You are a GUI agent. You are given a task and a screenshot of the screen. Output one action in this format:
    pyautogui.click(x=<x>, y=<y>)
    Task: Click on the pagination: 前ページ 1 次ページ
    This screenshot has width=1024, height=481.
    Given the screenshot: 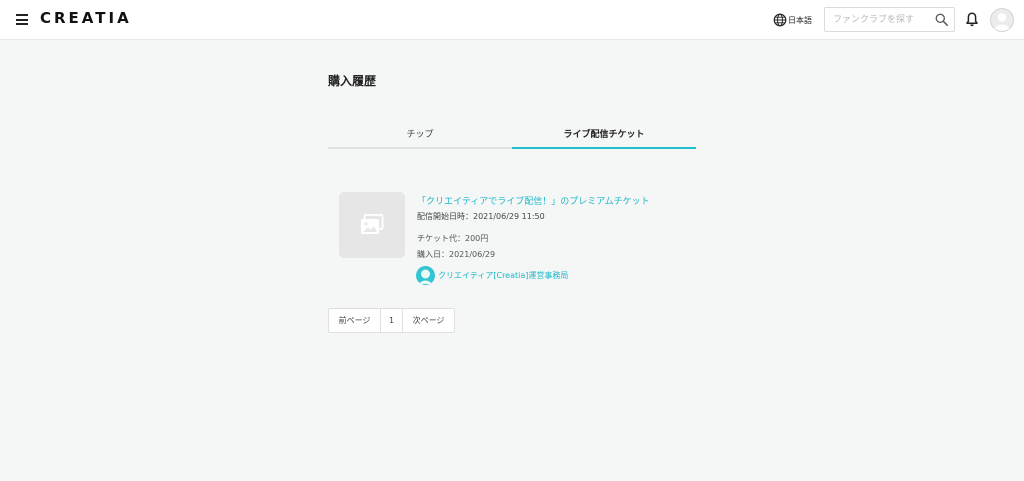 What is the action you would take?
    pyautogui.click(x=391, y=320)
    